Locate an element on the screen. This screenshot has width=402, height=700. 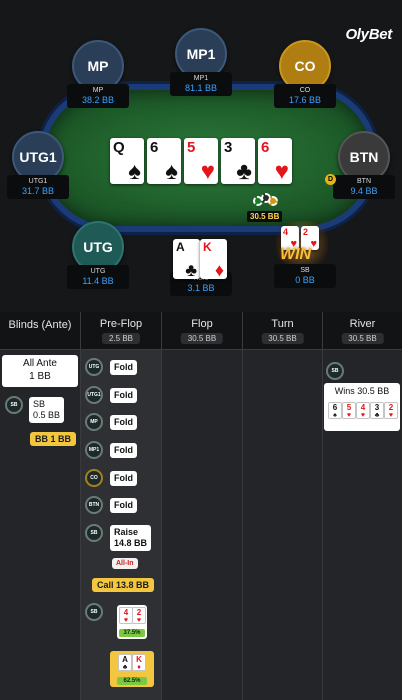
column-header: Blinds (Ante) is located at coordinates (40, 331).